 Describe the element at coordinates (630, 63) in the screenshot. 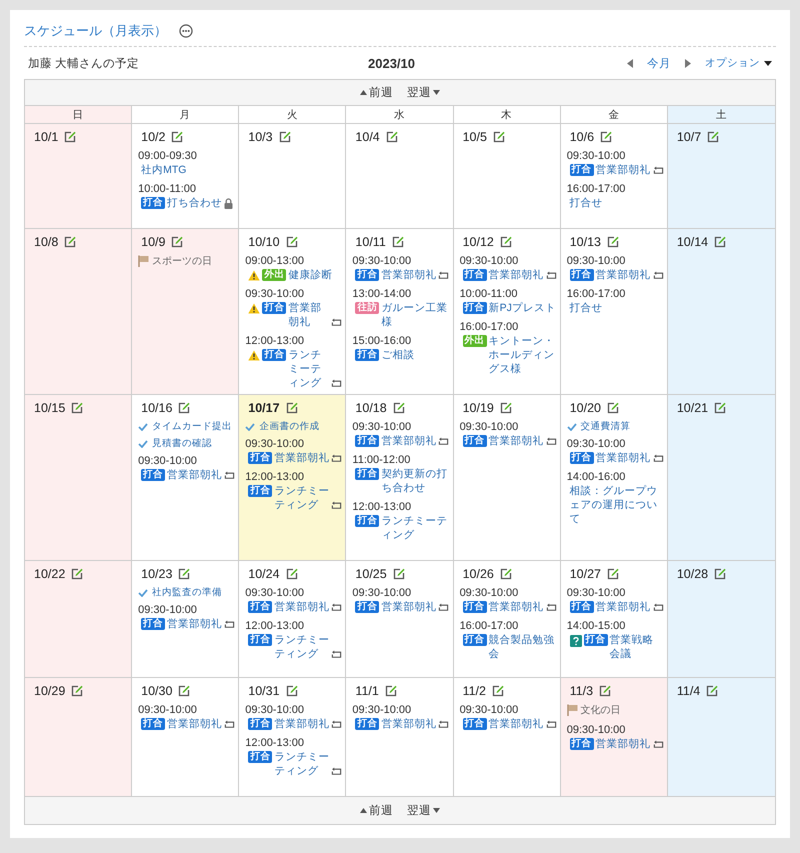

I see `previous-month-icon` at that location.